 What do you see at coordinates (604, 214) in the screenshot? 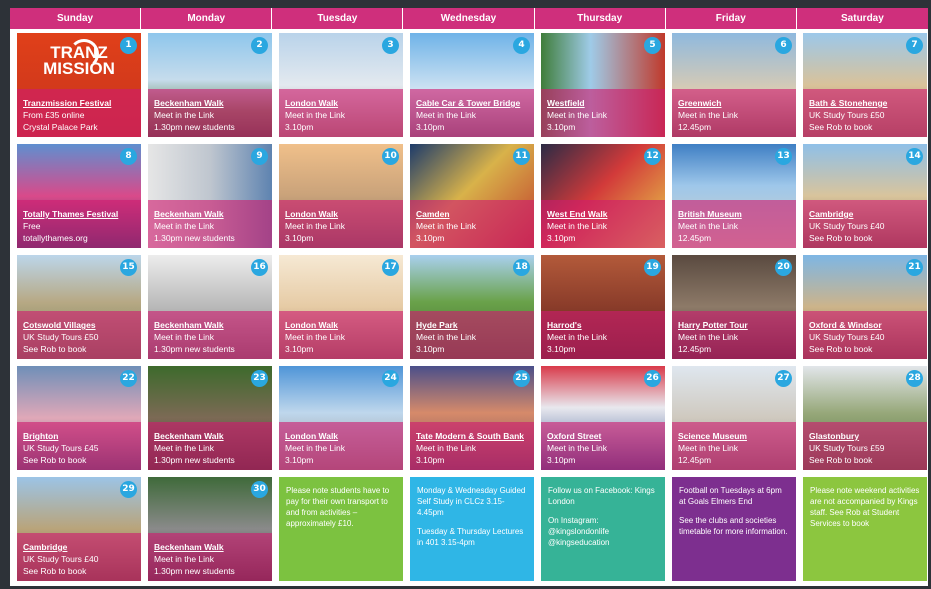
I see `event-title-link: West End Walk` at bounding box center [604, 214].